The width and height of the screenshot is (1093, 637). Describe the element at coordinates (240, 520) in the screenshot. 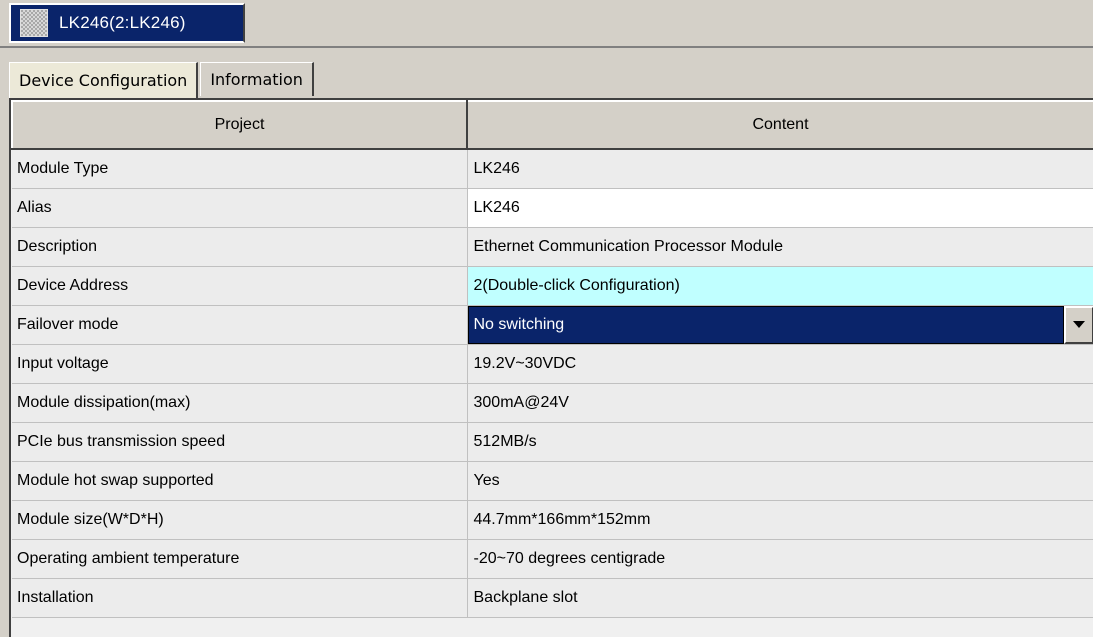

I see `row-label-module-size: Module size(W*D*H)` at that location.